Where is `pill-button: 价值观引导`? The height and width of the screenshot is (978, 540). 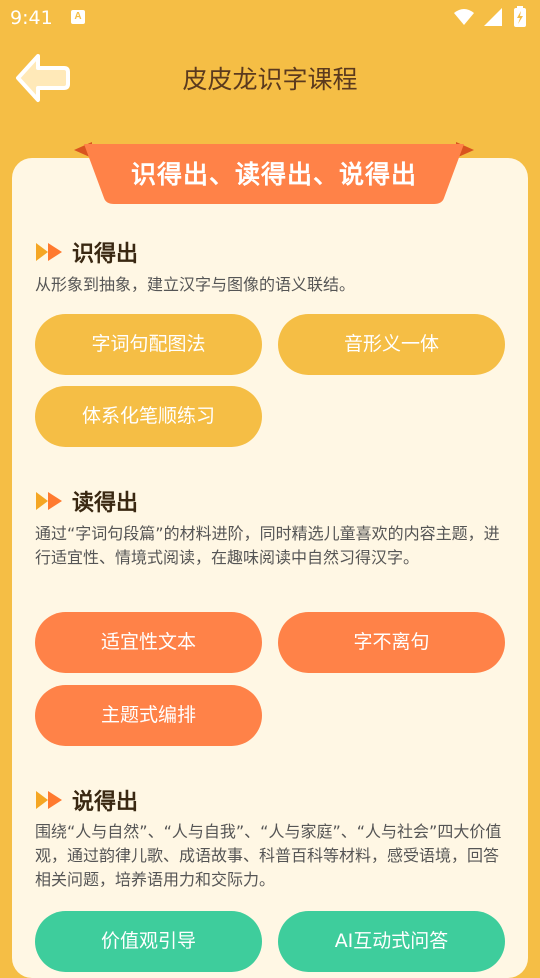
pill-button: 价值观引导 is located at coordinates (148, 941).